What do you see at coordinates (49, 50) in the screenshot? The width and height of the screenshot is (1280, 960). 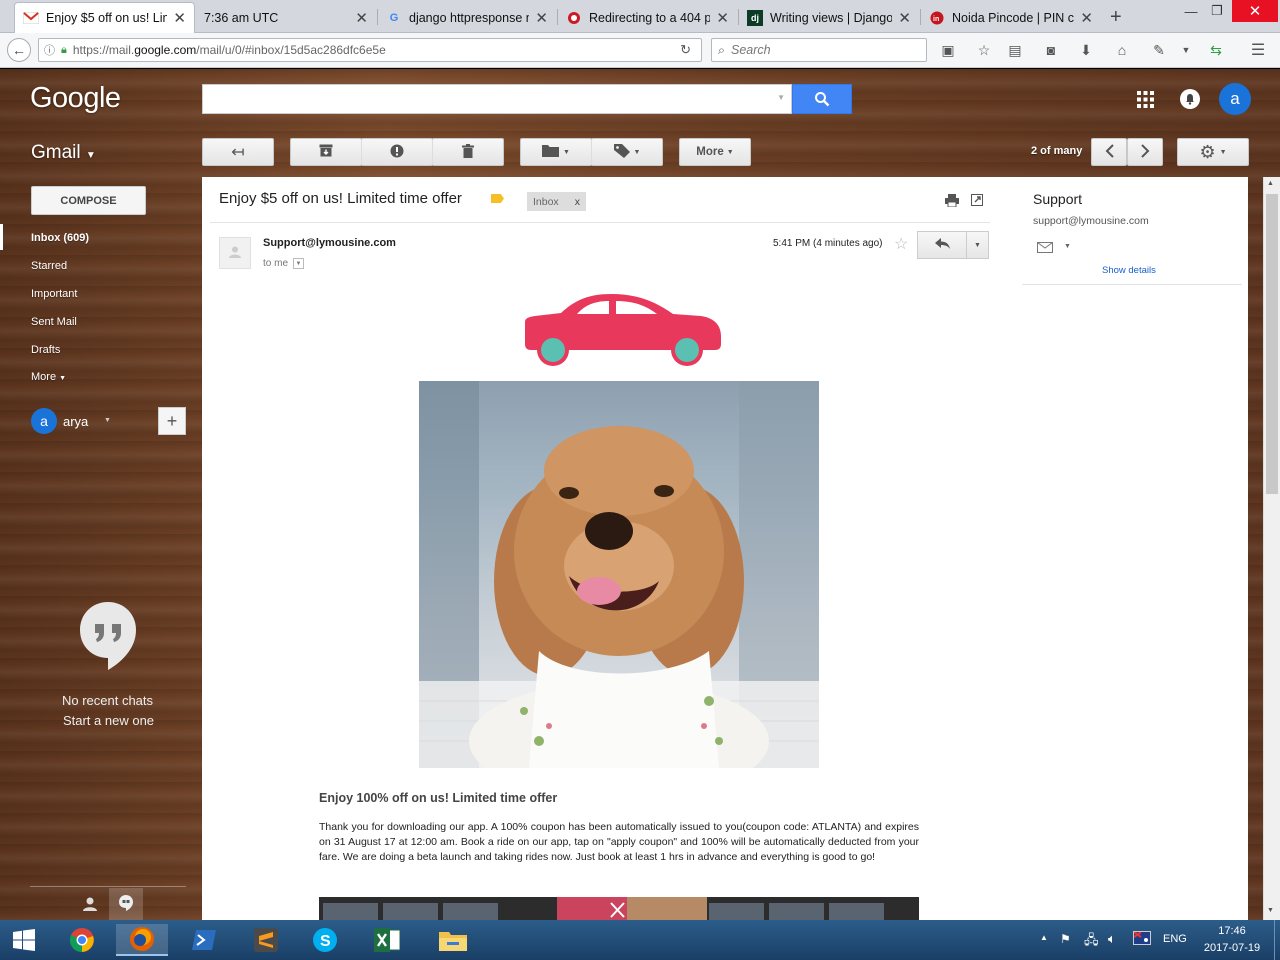 I see `info-icon: ⓘ` at bounding box center [49, 50].